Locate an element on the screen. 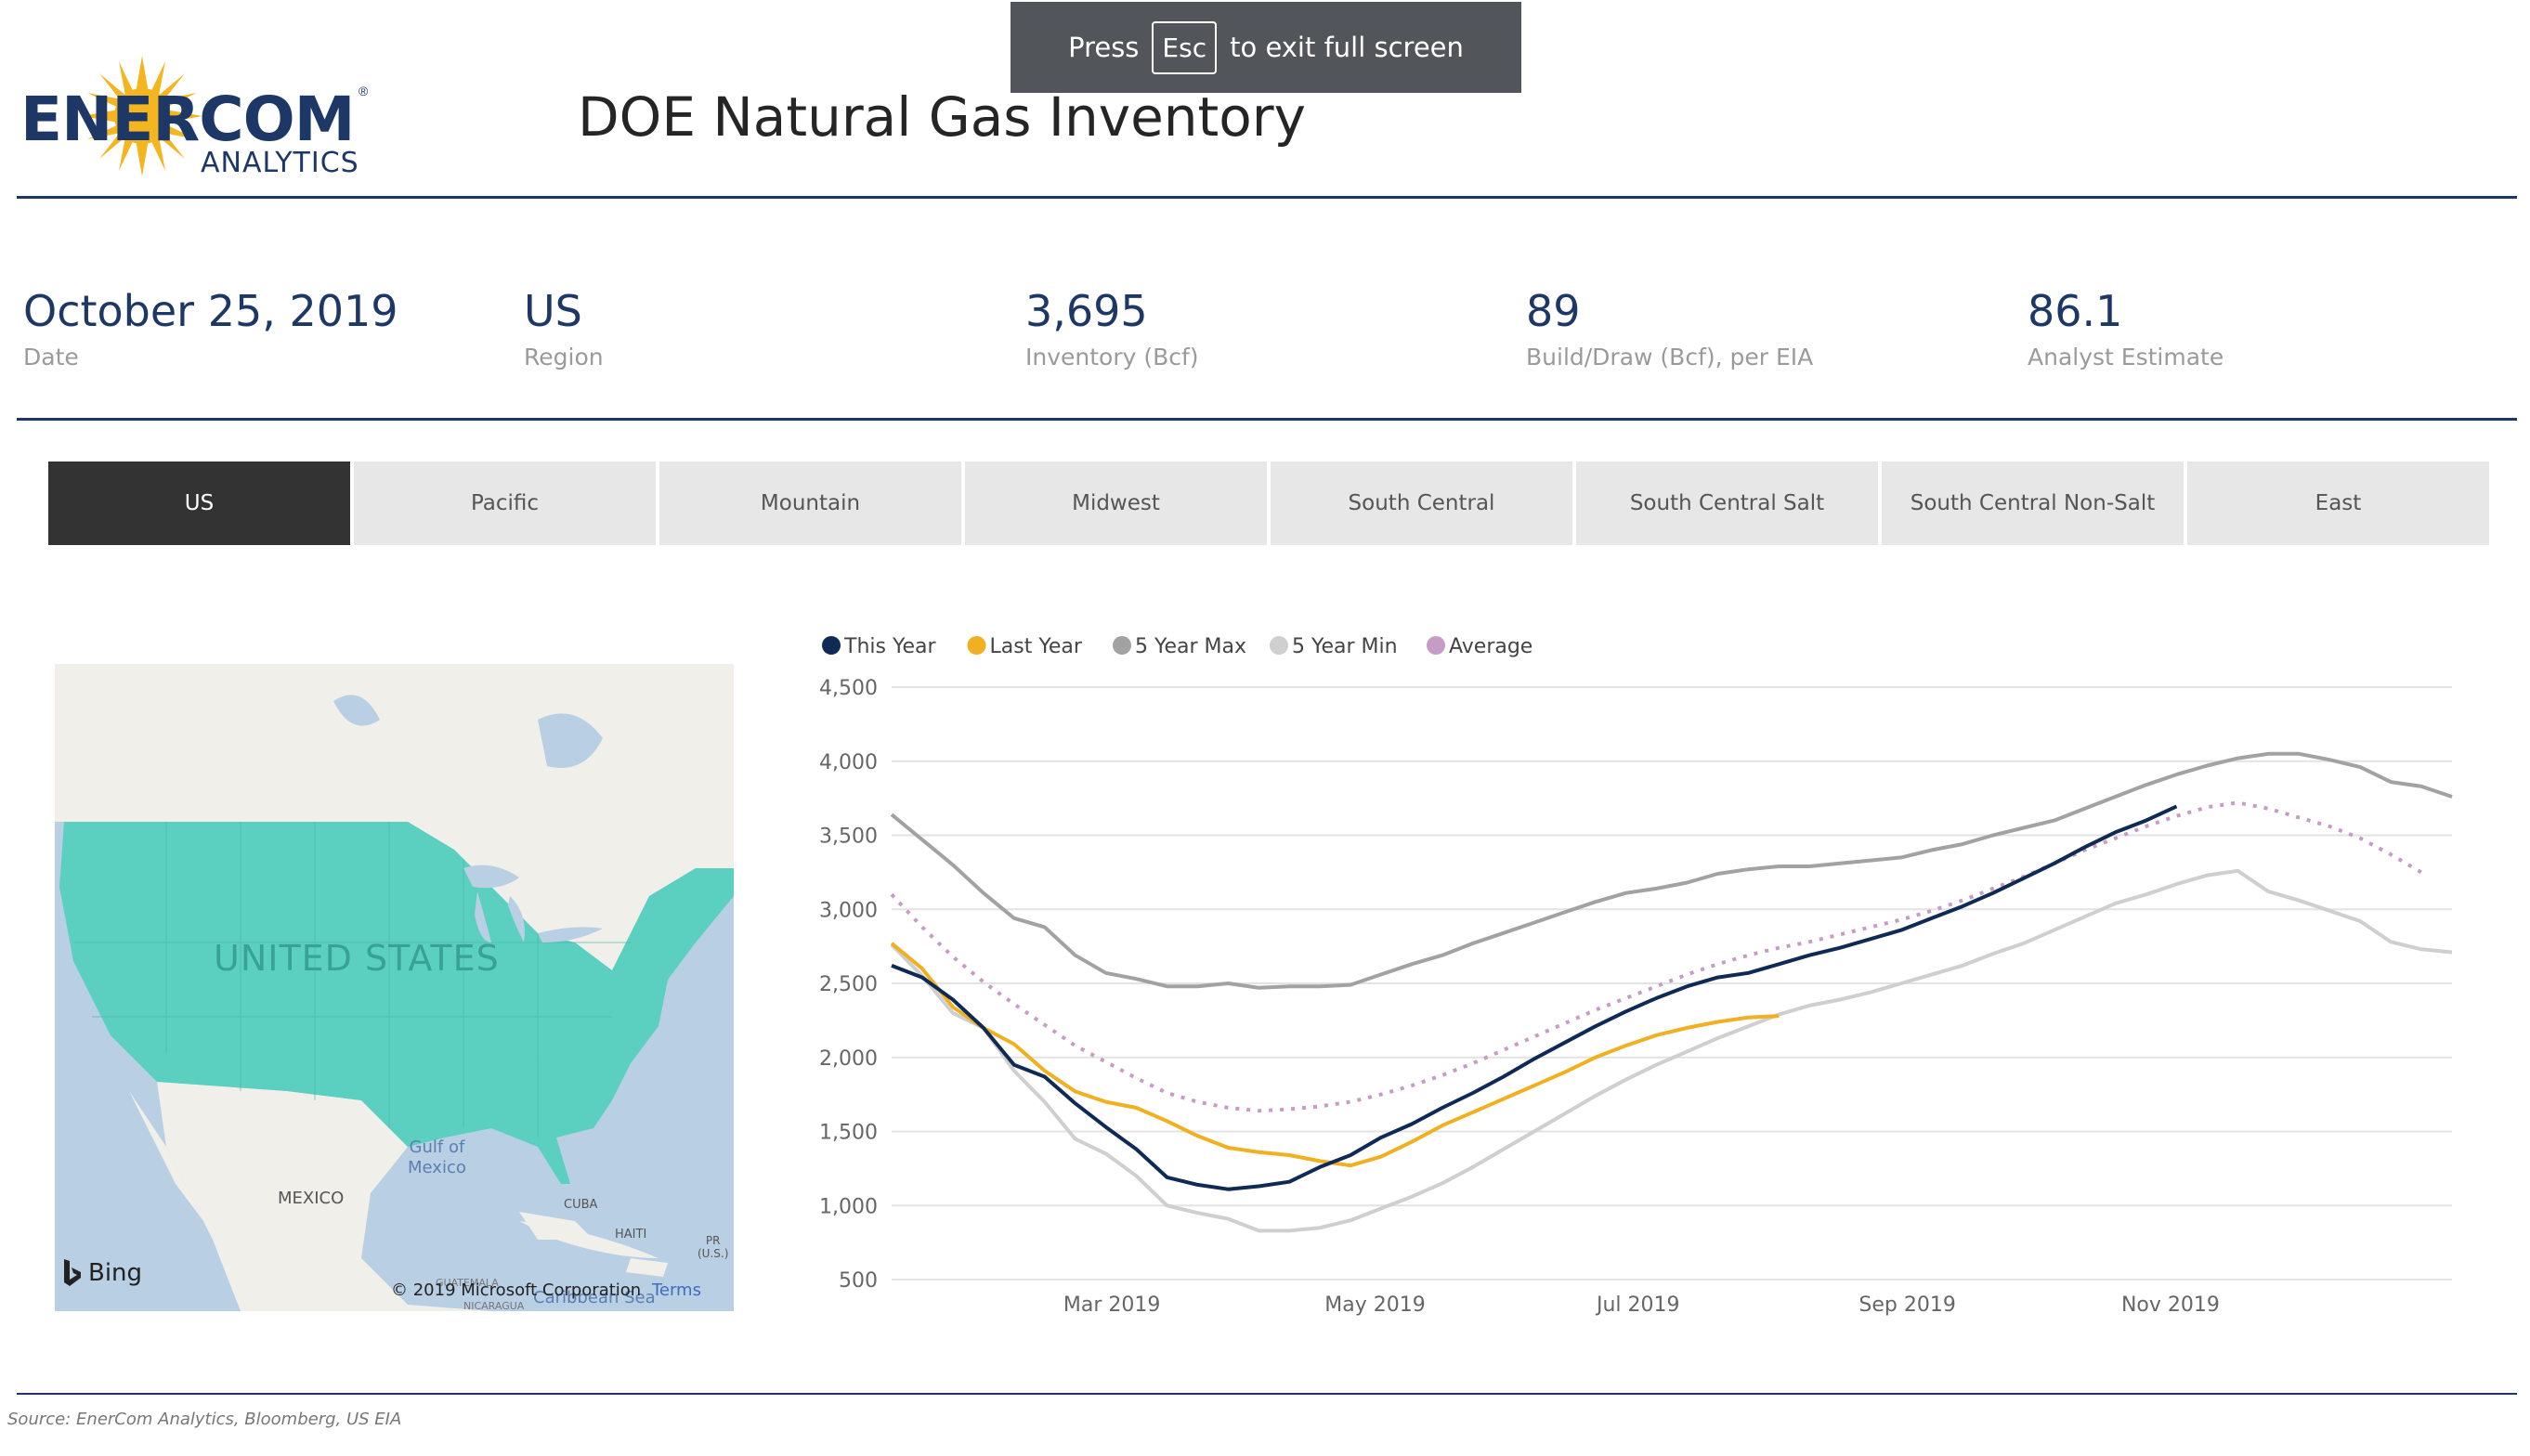 The height and width of the screenshot is (1456, 2530). y-tick-label: 500 is located at coordinates (858, 1281).